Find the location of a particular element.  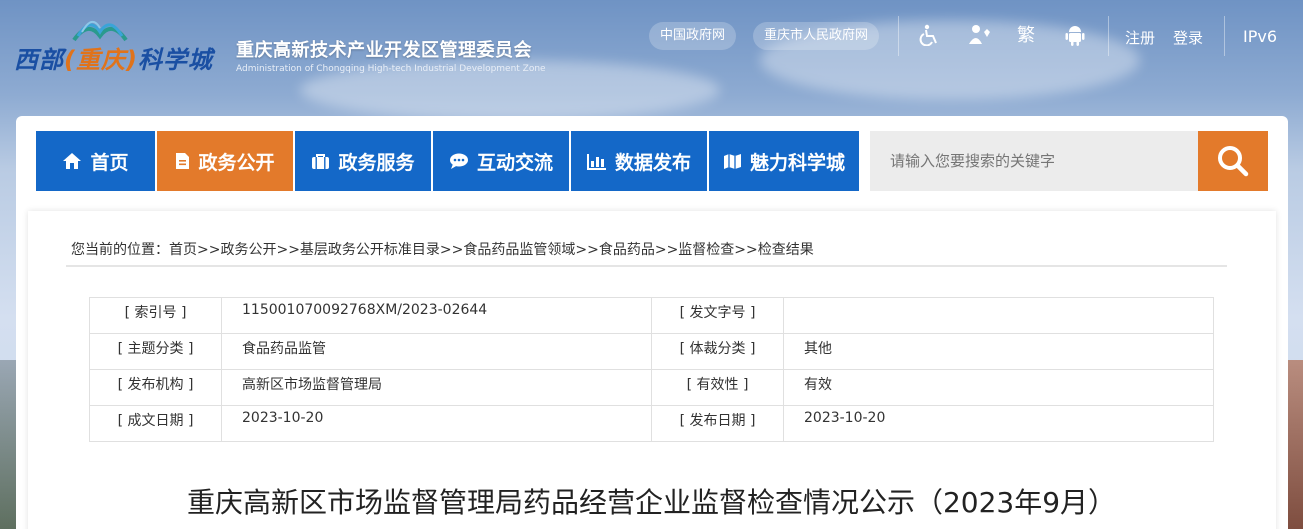

site-logo: 西部(重庆)科学城 is located at coordinates (121, 44).